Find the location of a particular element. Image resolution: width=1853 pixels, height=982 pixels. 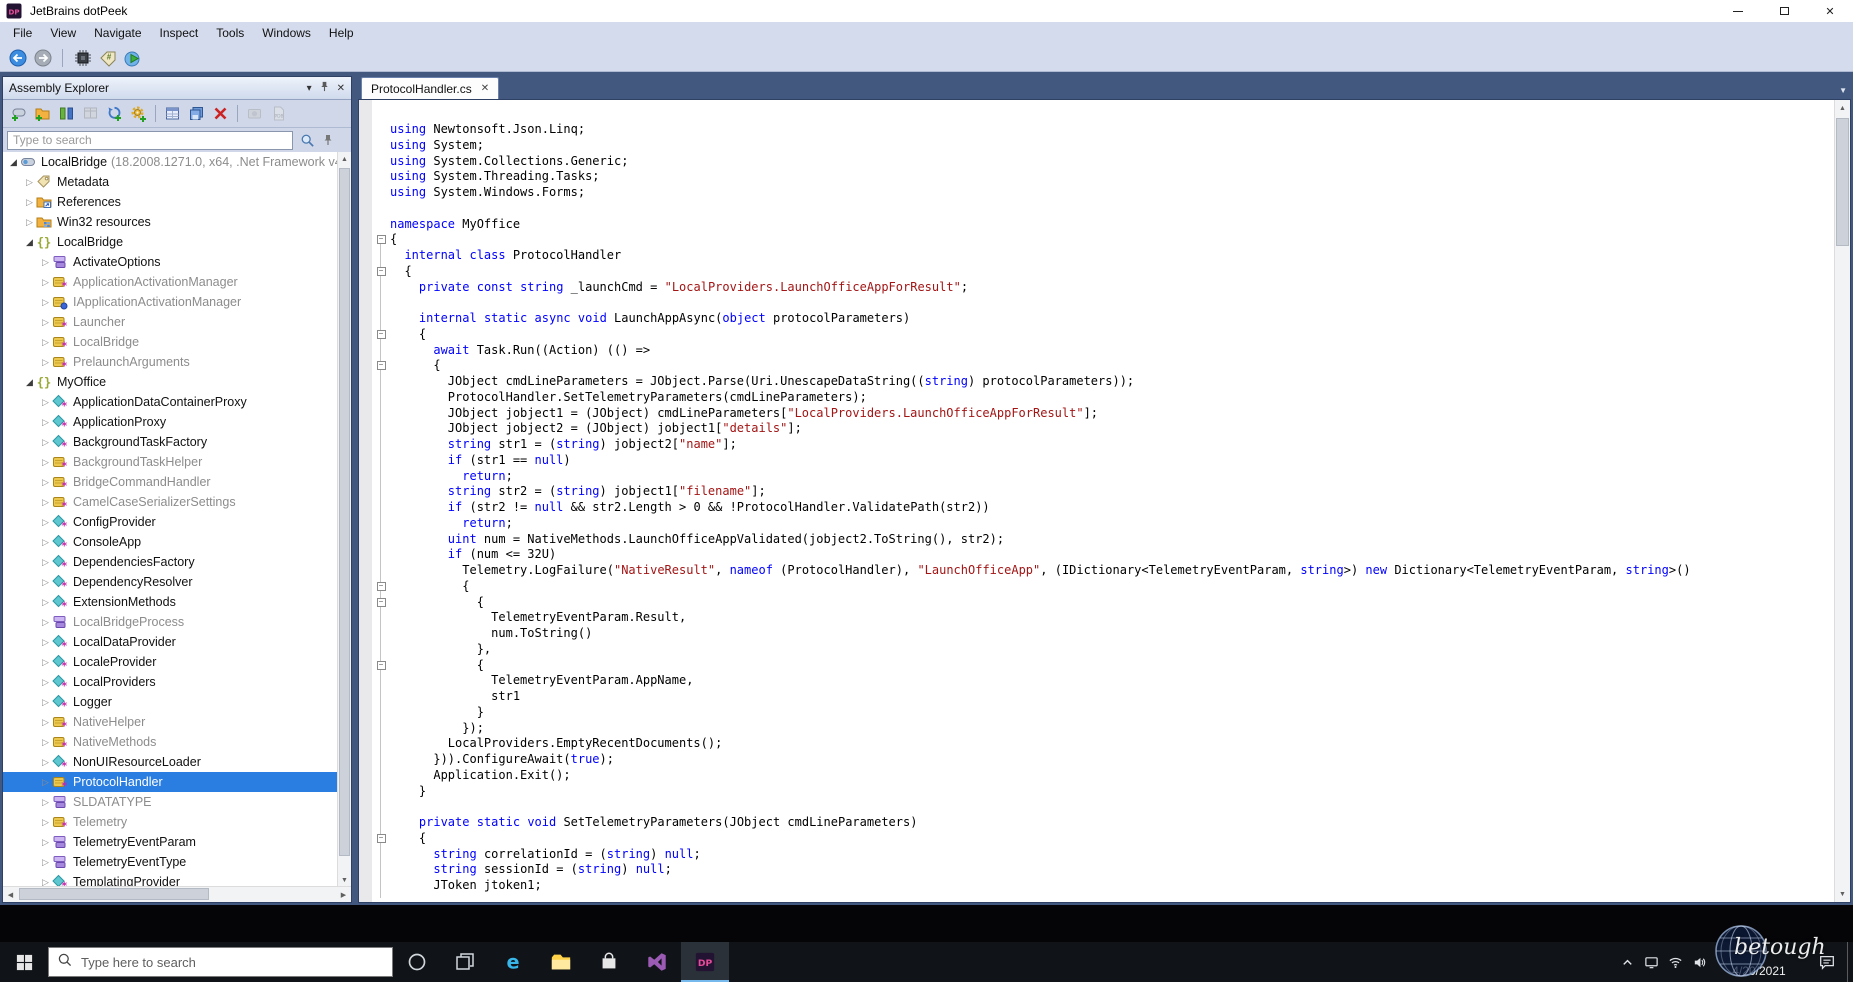

tree-item-configprovider: ▷ * ConfigProvider is located at coordinates (170, 522).